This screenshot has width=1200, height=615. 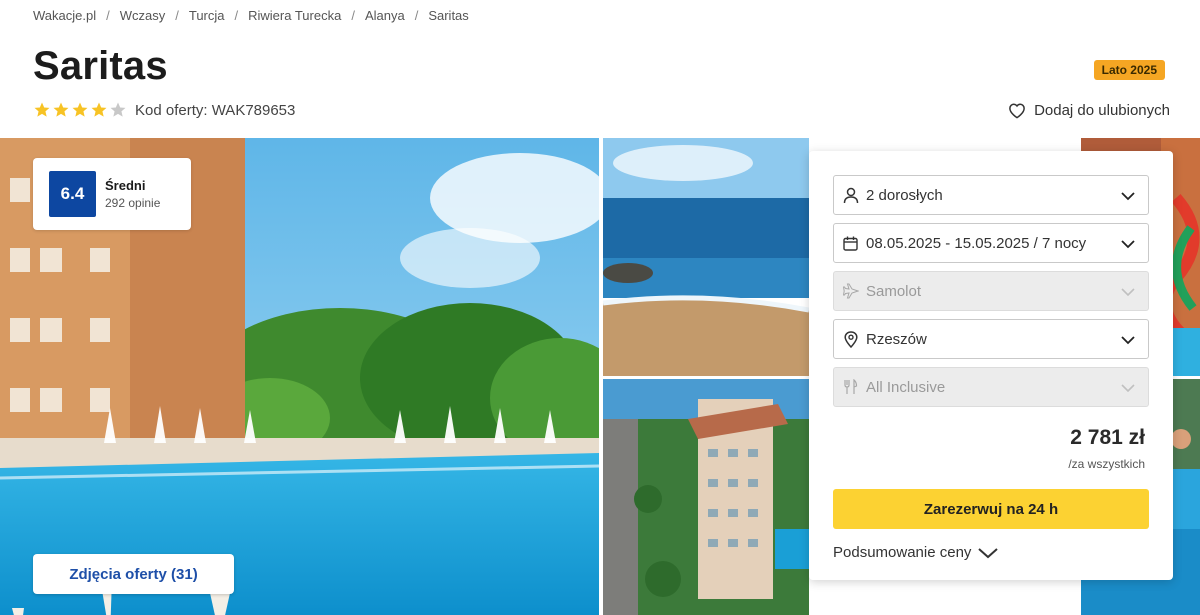 I want to click on departure-value: Rzeszów, so click(x=896, y=339).